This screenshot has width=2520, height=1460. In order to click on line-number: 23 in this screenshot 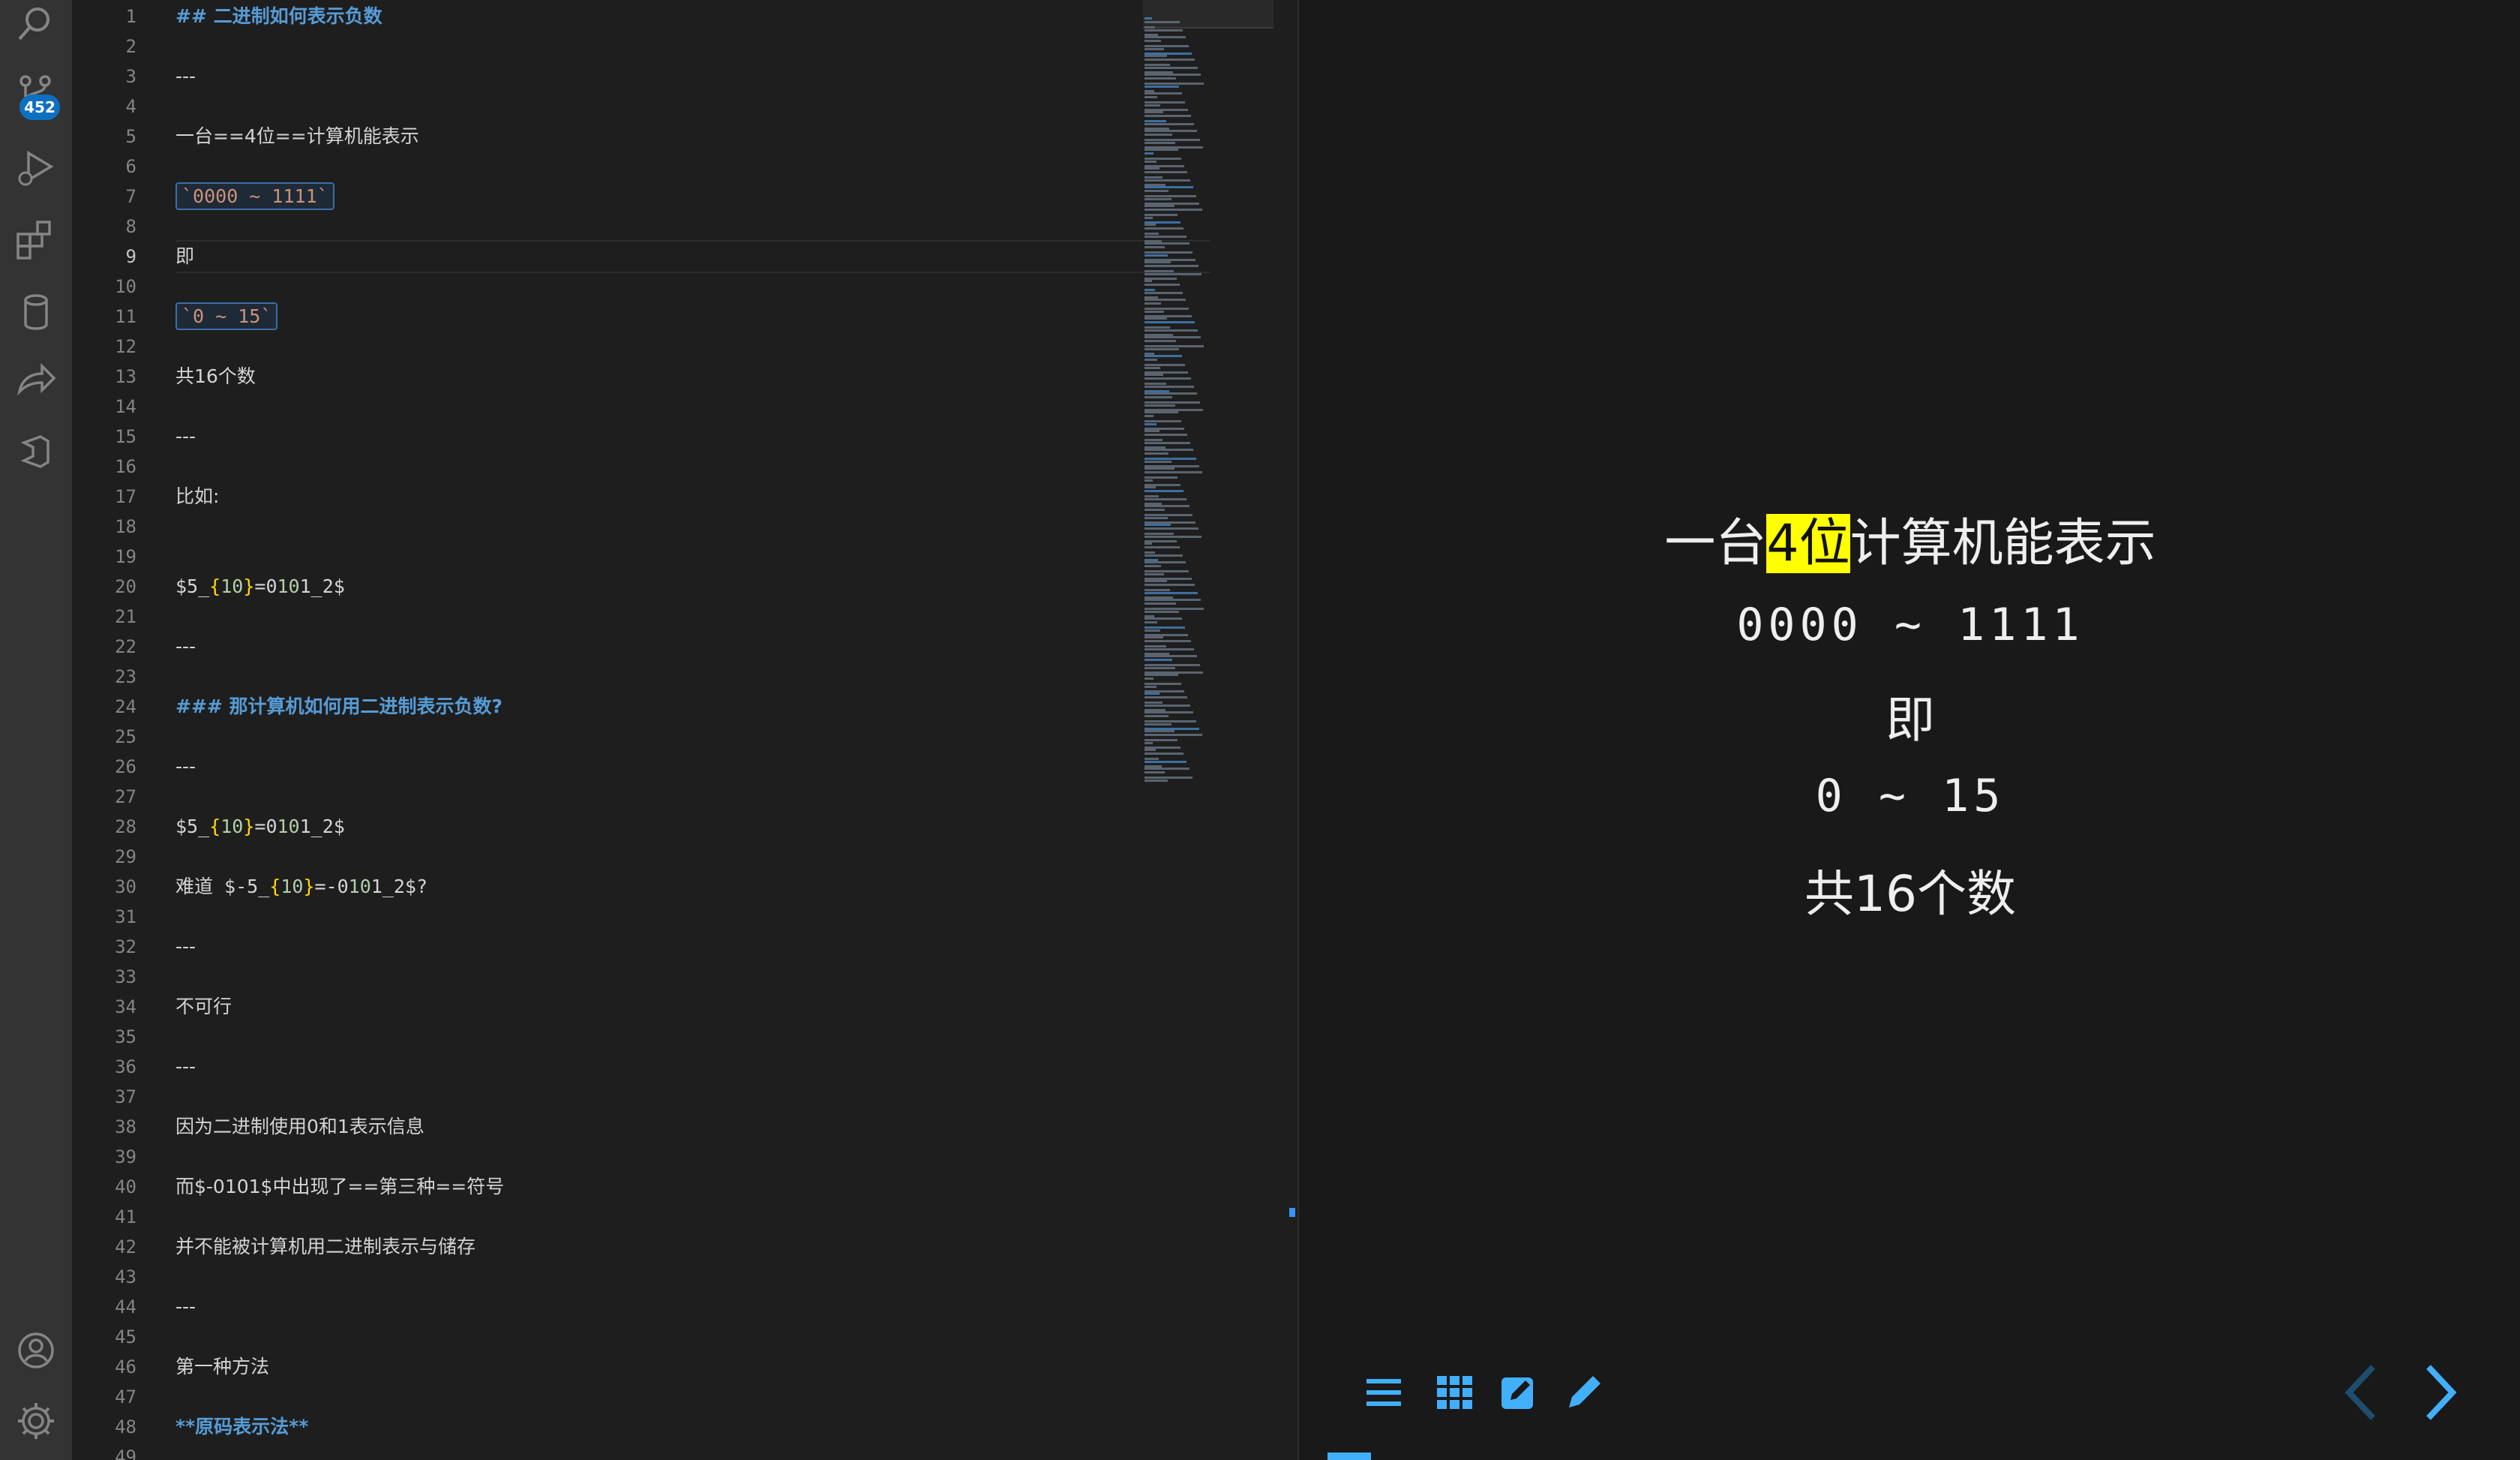, I will do `click(125, 676)`.